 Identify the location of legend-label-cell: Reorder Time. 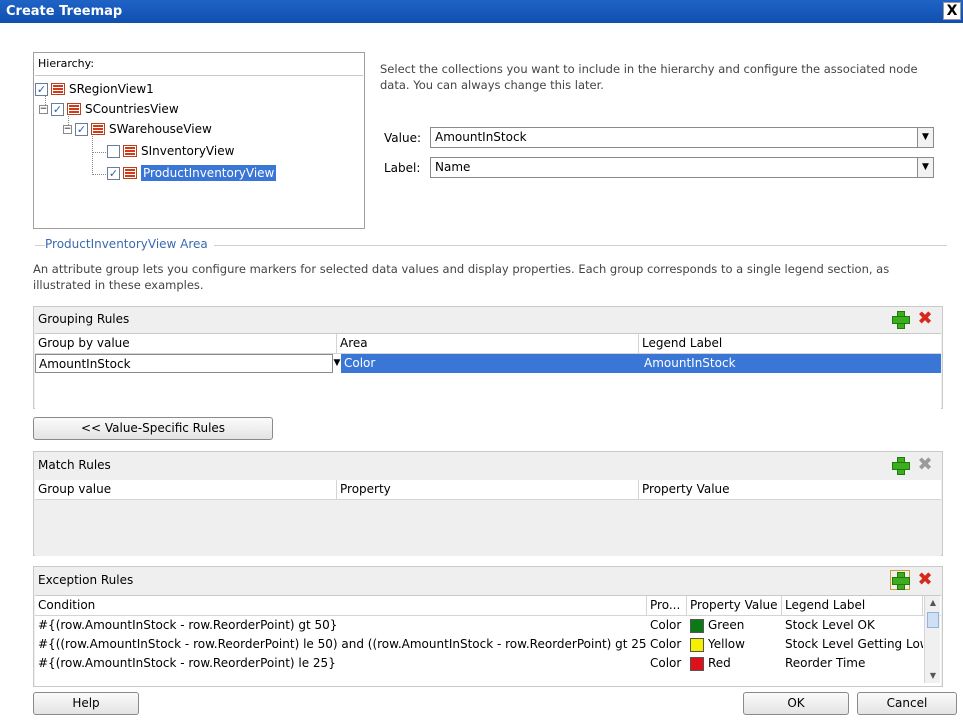
(852, 663).